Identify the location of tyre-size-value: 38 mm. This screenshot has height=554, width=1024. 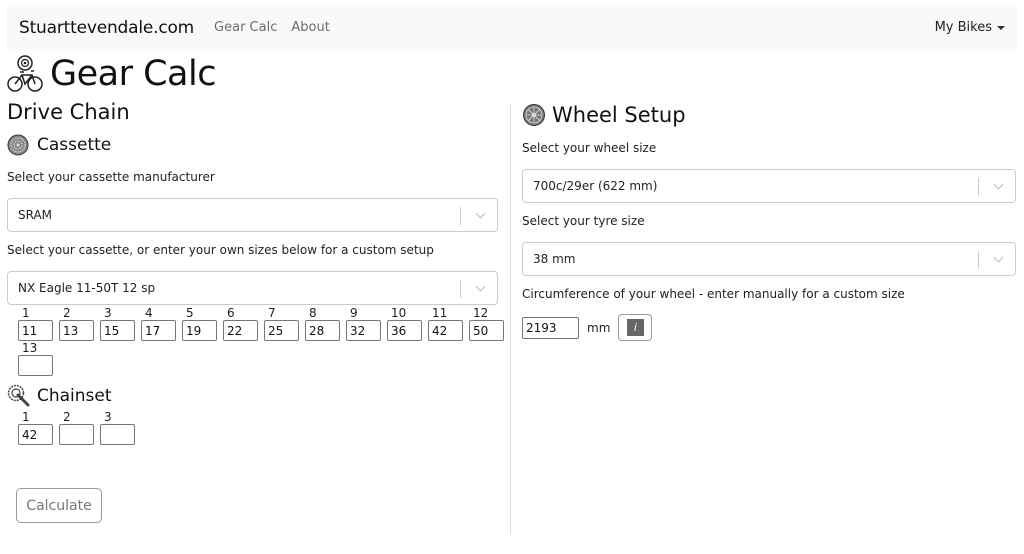
(554, 259).